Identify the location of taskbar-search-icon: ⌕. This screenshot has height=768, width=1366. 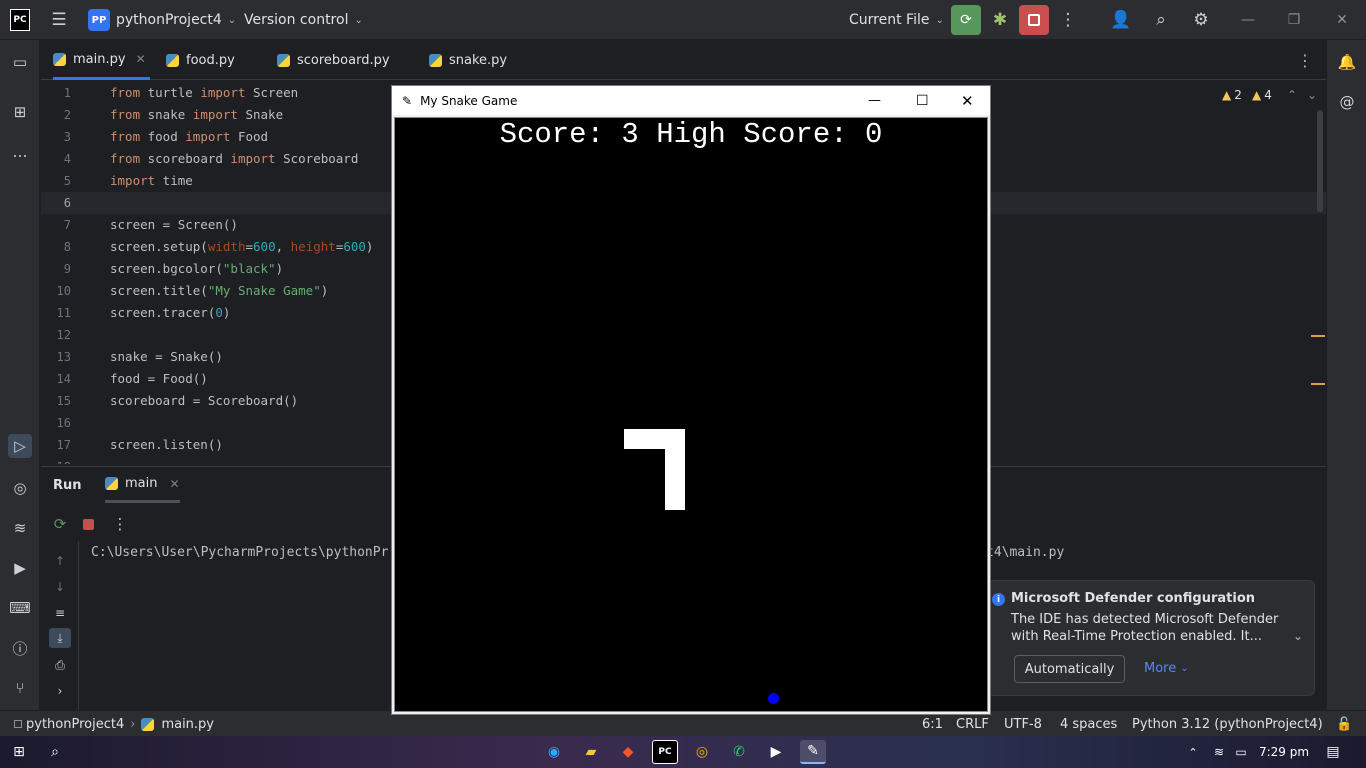
(55, 752).